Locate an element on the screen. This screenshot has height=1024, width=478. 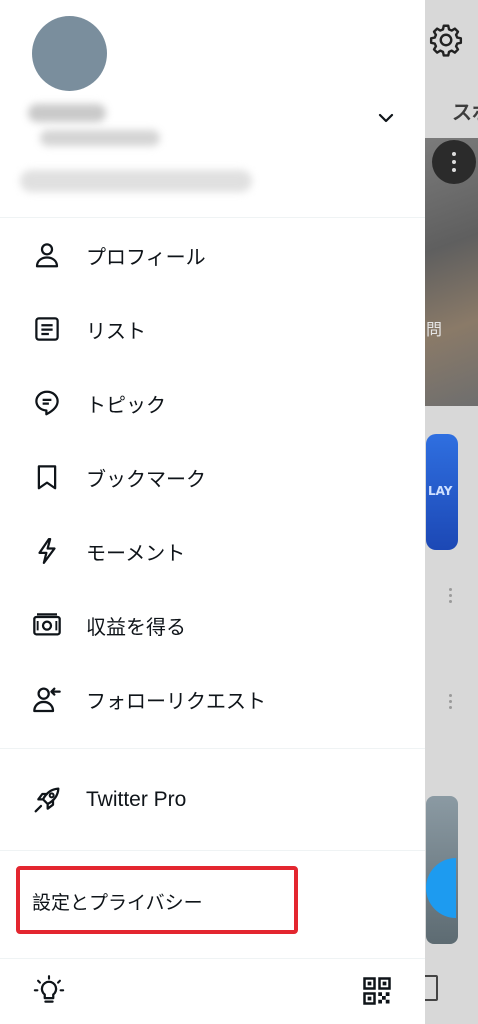
bookmark-icon is located at coordinates (47, 477).